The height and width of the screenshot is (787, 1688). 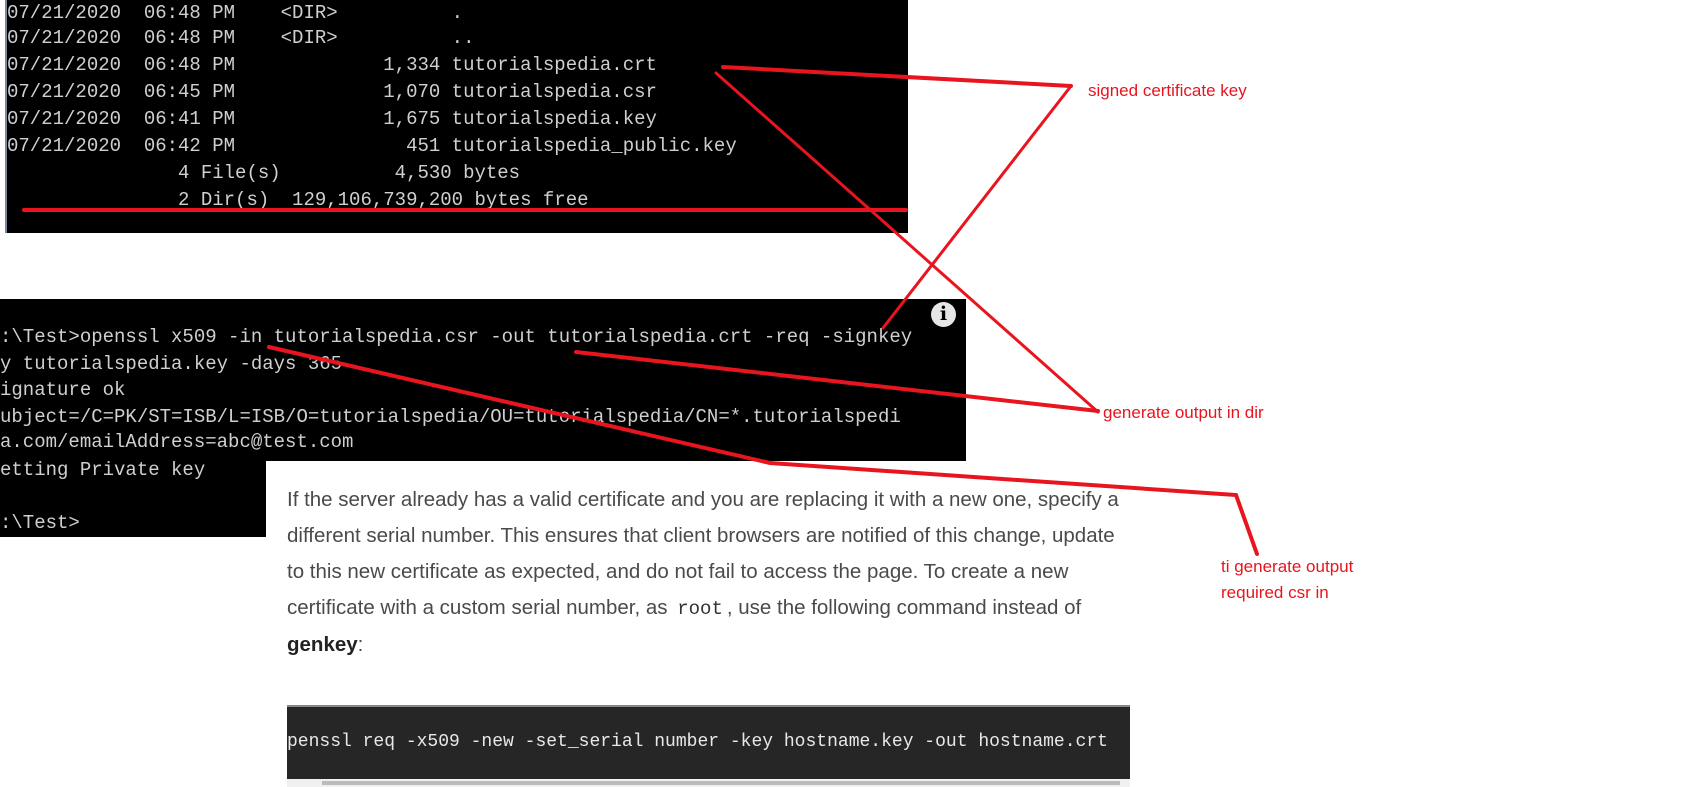 What do you see at coordinates (1287, 566) in the screenshot?
I see `annotation-csr-1: ti generate output` at bounding box center [1287, 566].